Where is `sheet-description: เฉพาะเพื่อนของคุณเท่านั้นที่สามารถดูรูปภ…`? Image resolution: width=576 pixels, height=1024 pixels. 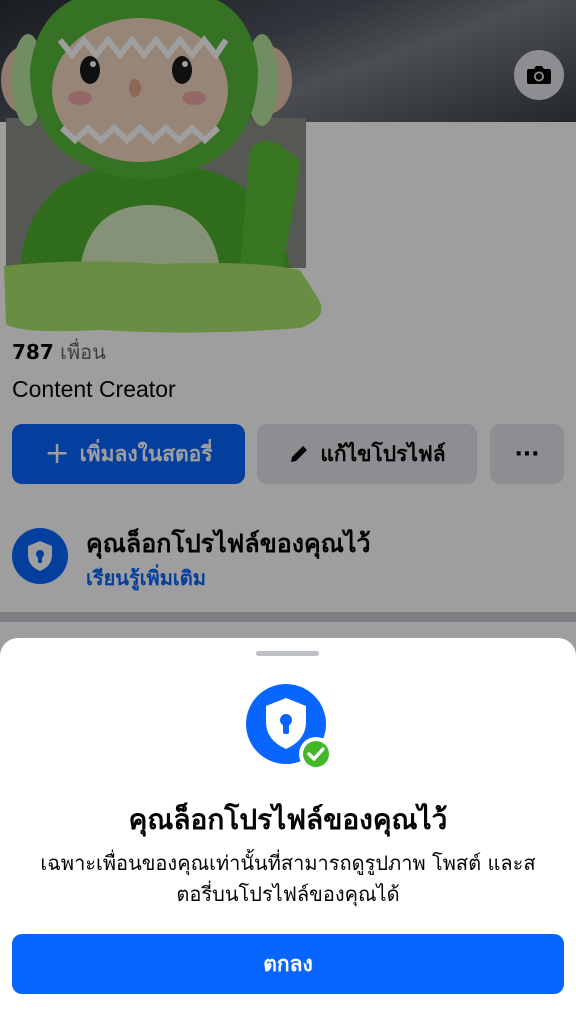 sheet-description: เฉพาะเพื่อนของคุณเท่านั้นที่สามารถดูรูปภ… is located at coordinates (288, 878).